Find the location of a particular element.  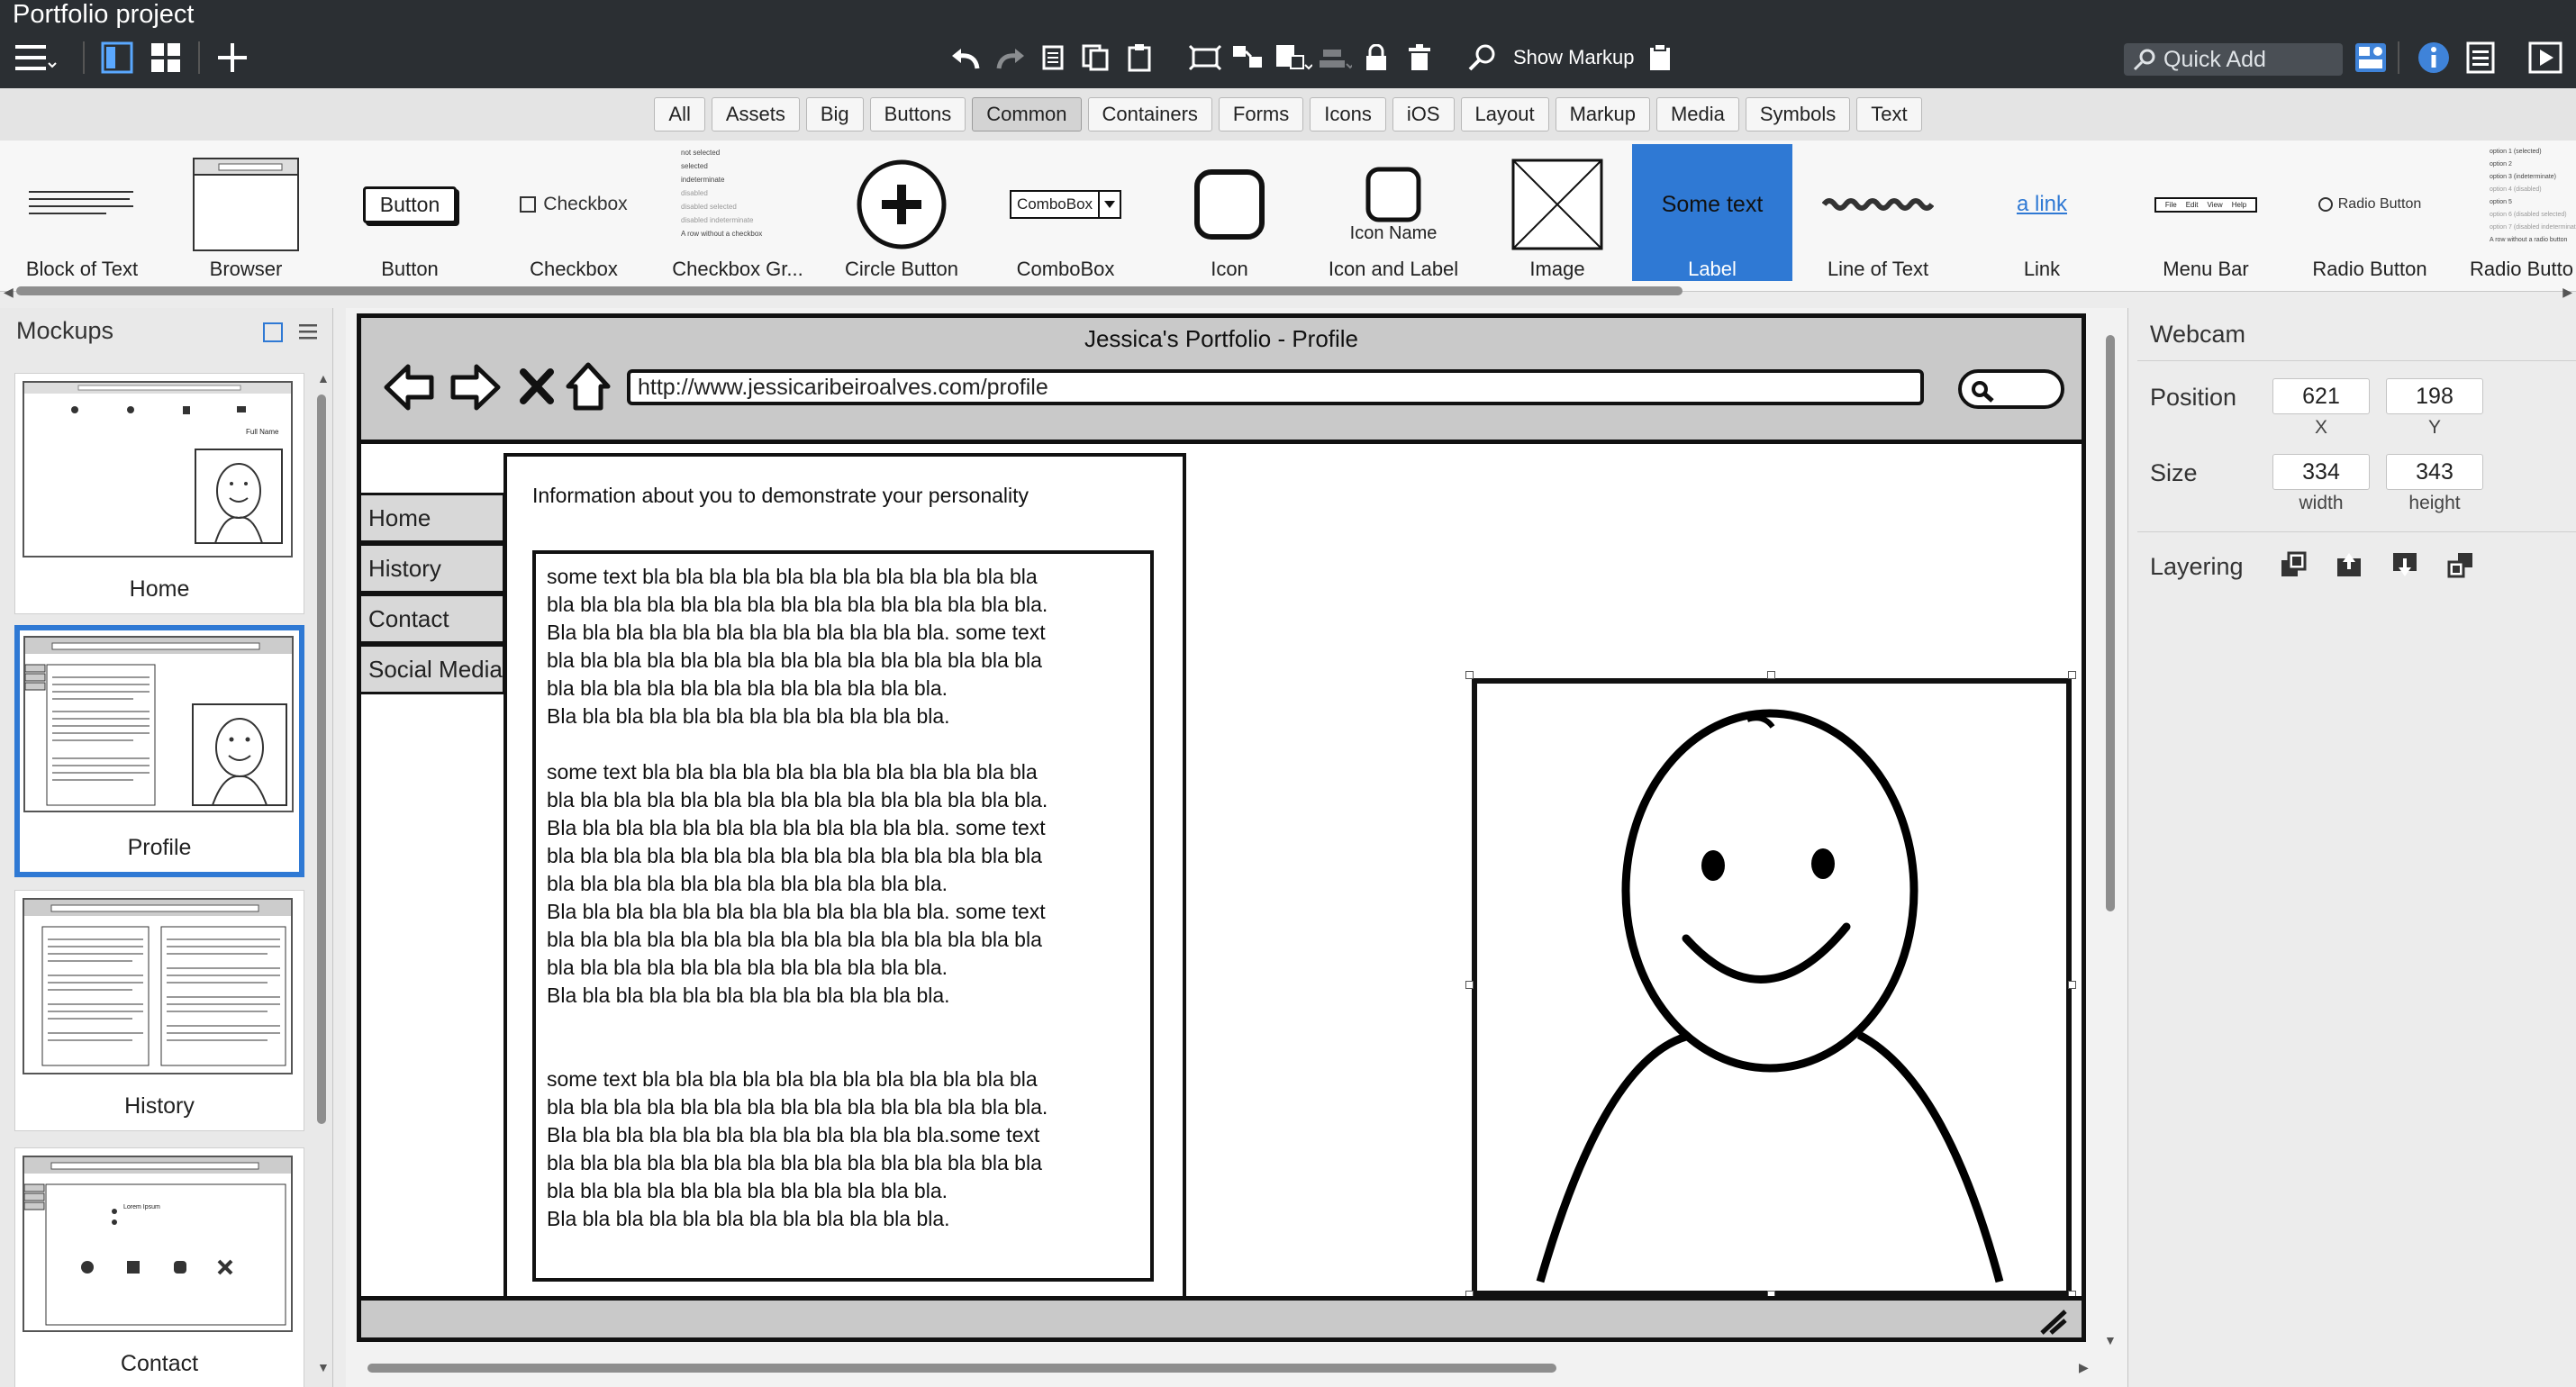

canvas-horizontal-scrollbar is located at coordinates (1223, 1368).